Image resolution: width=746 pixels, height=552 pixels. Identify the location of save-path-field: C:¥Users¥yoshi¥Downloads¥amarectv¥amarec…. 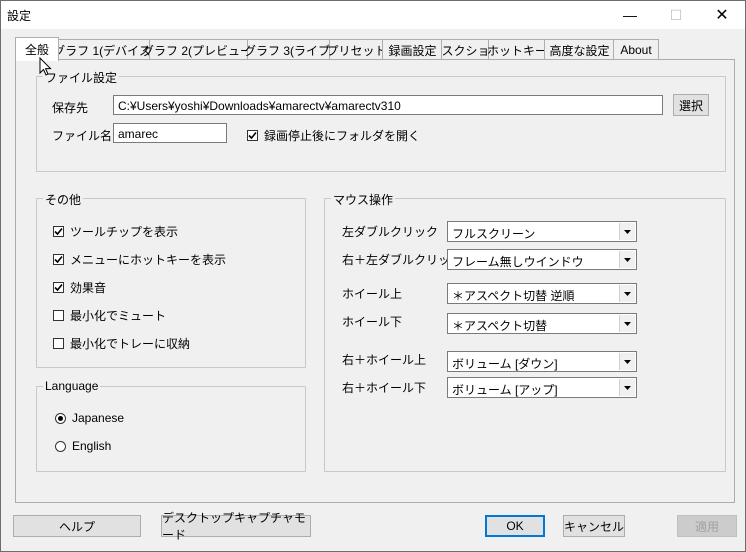
(388, 105).